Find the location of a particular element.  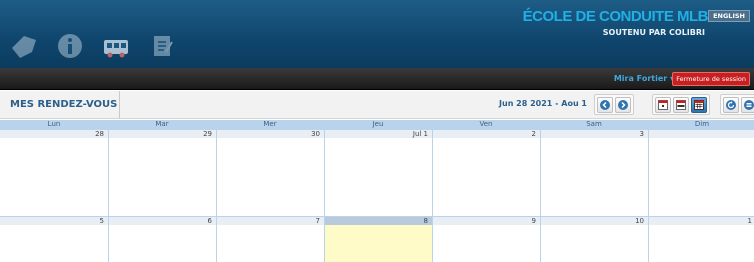

day-number: 1 is located at coordinates (701, 220).